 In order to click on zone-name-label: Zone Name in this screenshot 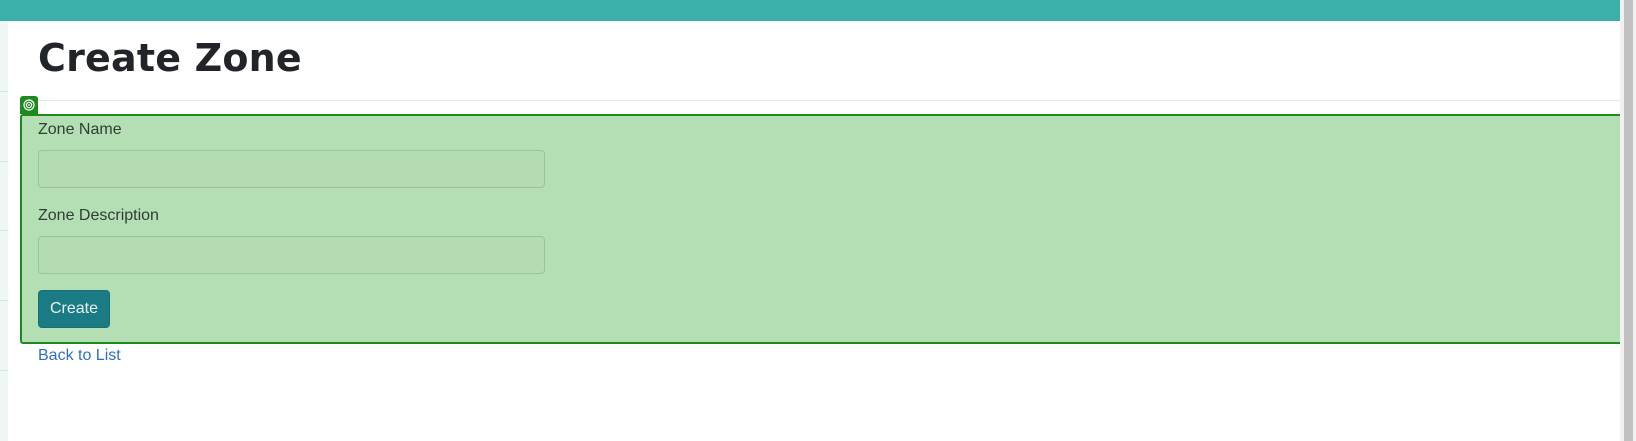, I will do `click(80, 129)`.